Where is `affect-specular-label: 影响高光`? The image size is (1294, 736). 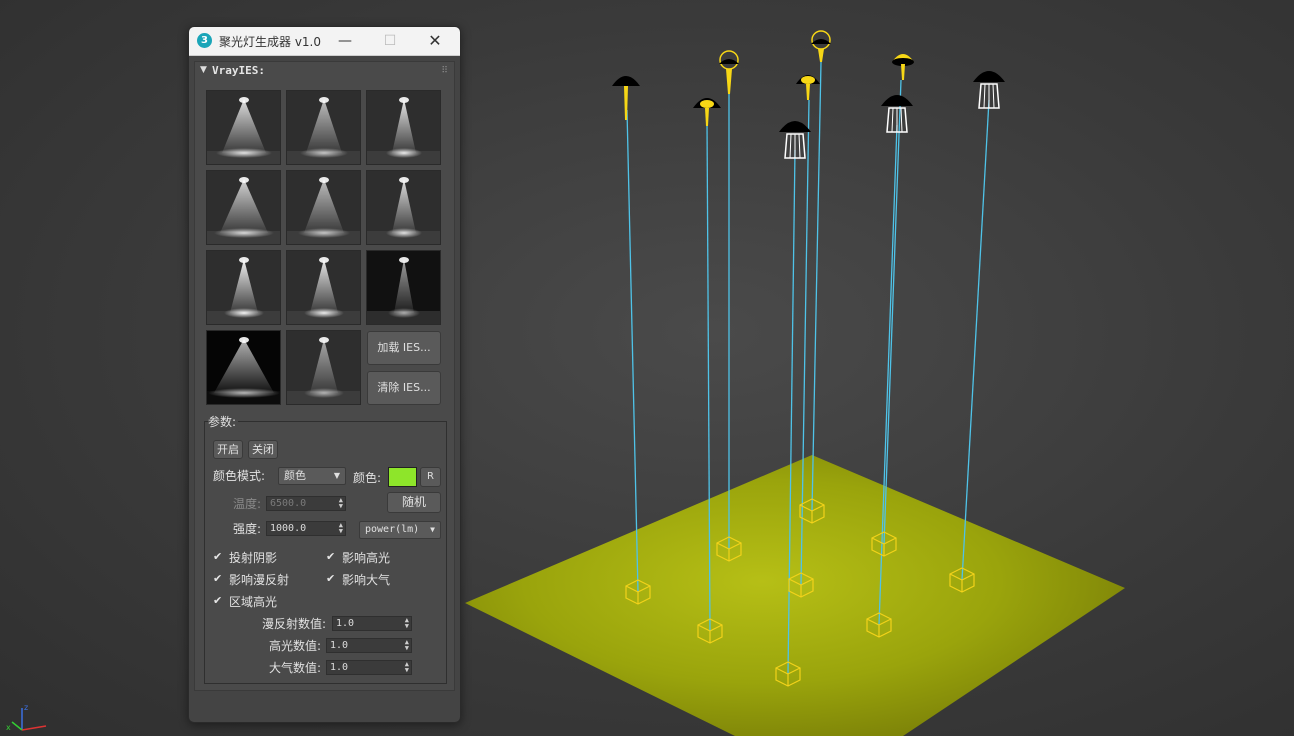 affect-specular-label: 影响高光 is located at coordinates (366, 558).